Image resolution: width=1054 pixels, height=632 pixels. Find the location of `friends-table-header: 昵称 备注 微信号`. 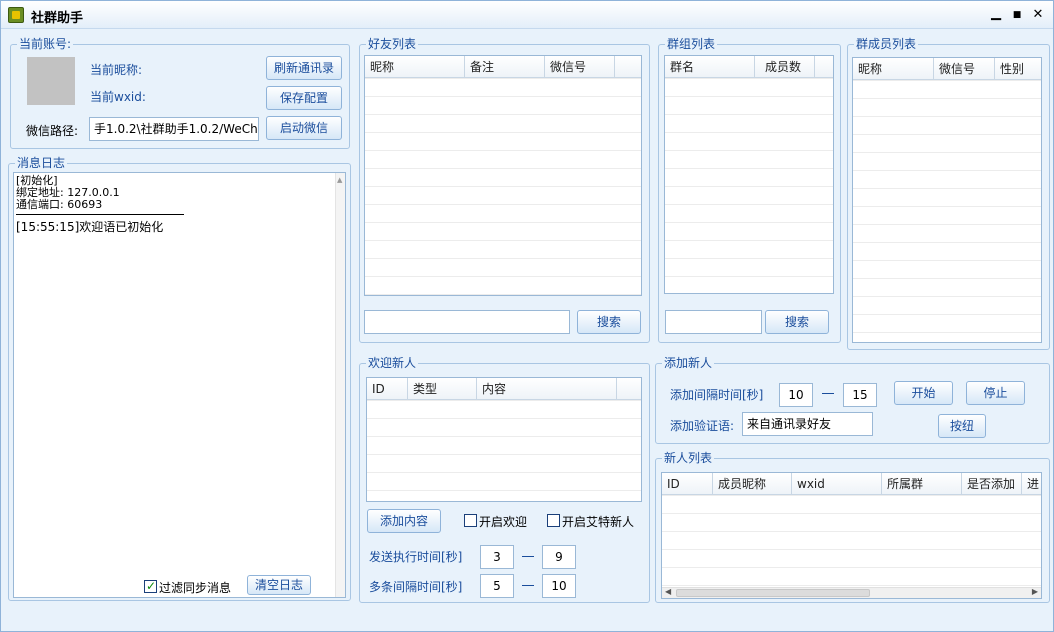

friends-table-header: 昵称 备注 微信号 is located at coordinates (503, 67).